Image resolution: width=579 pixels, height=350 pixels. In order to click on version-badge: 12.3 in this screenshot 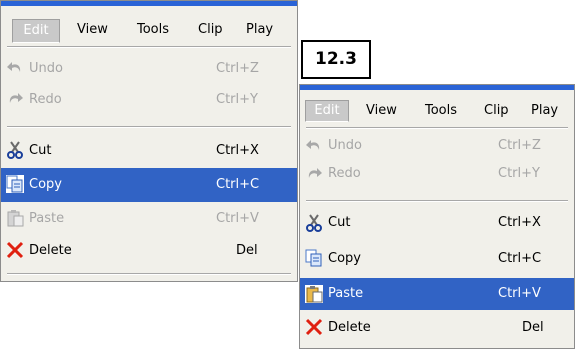, I will do `click(336, 59)`.